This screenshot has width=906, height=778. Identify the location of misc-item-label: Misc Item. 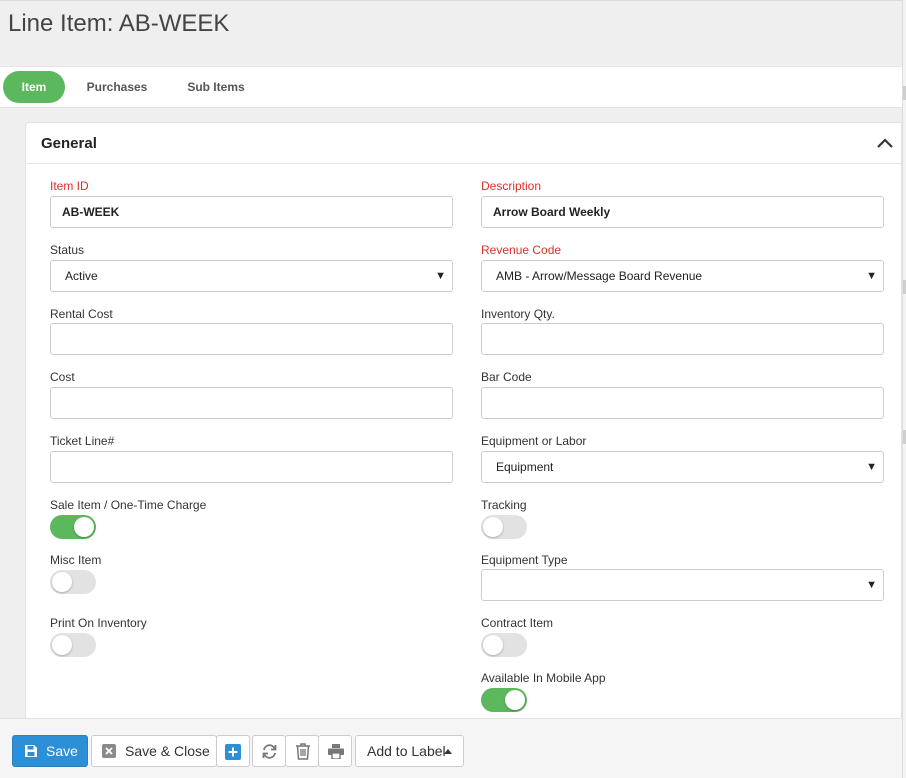
(76, 560).